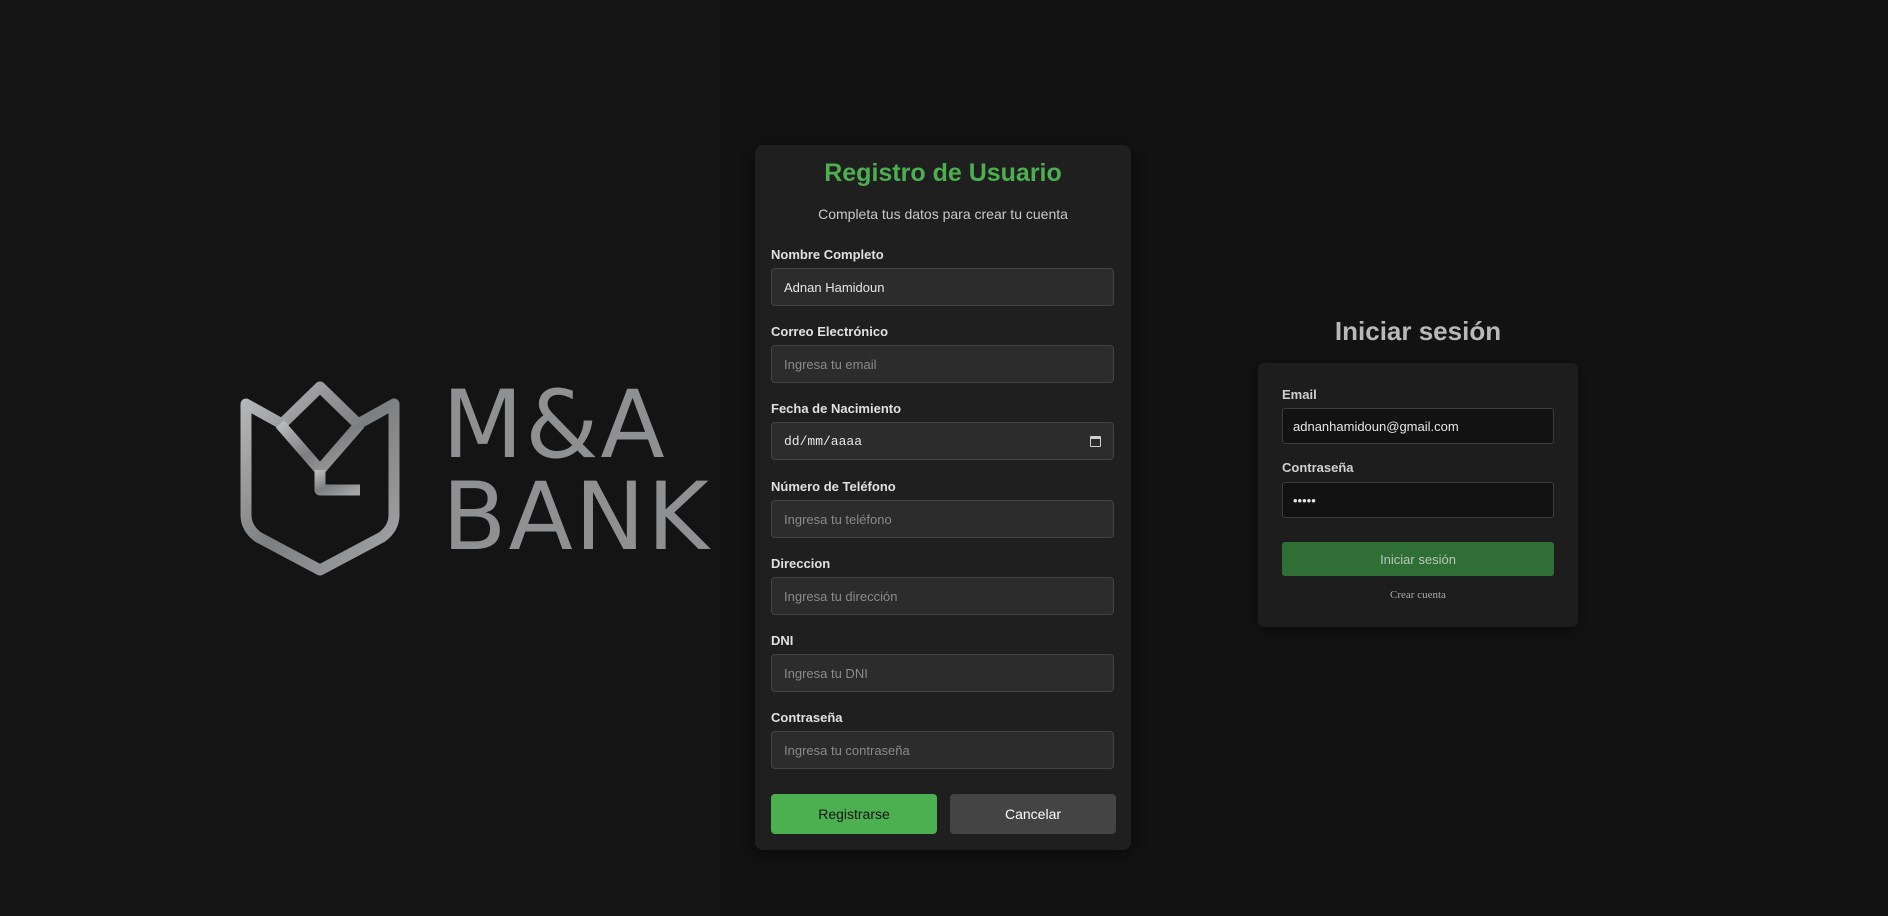 The image size is (1888, 916). I want to click on password-label: Contraseña, so click(807, 717).